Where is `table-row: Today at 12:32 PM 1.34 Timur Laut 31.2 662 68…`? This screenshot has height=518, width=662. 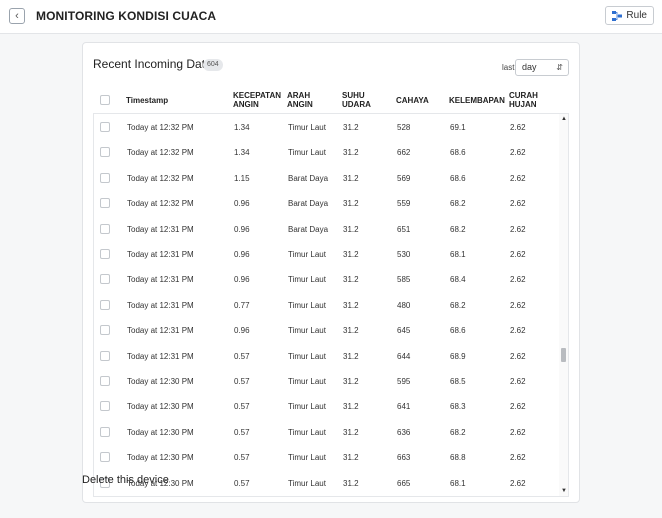
table-row: Today at 12:32 PM 1.34 Timur Laut 31.2 662 68… is located at coordinates (327, 152).